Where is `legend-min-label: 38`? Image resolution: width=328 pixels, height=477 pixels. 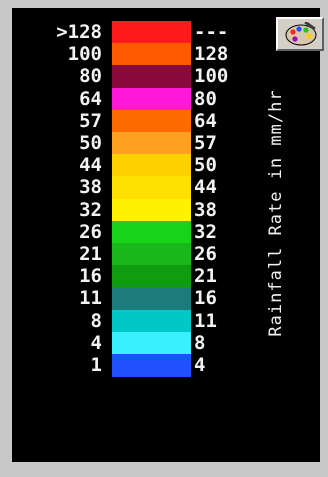
legend-min-label: 38 is located at coordinates (90, 187).